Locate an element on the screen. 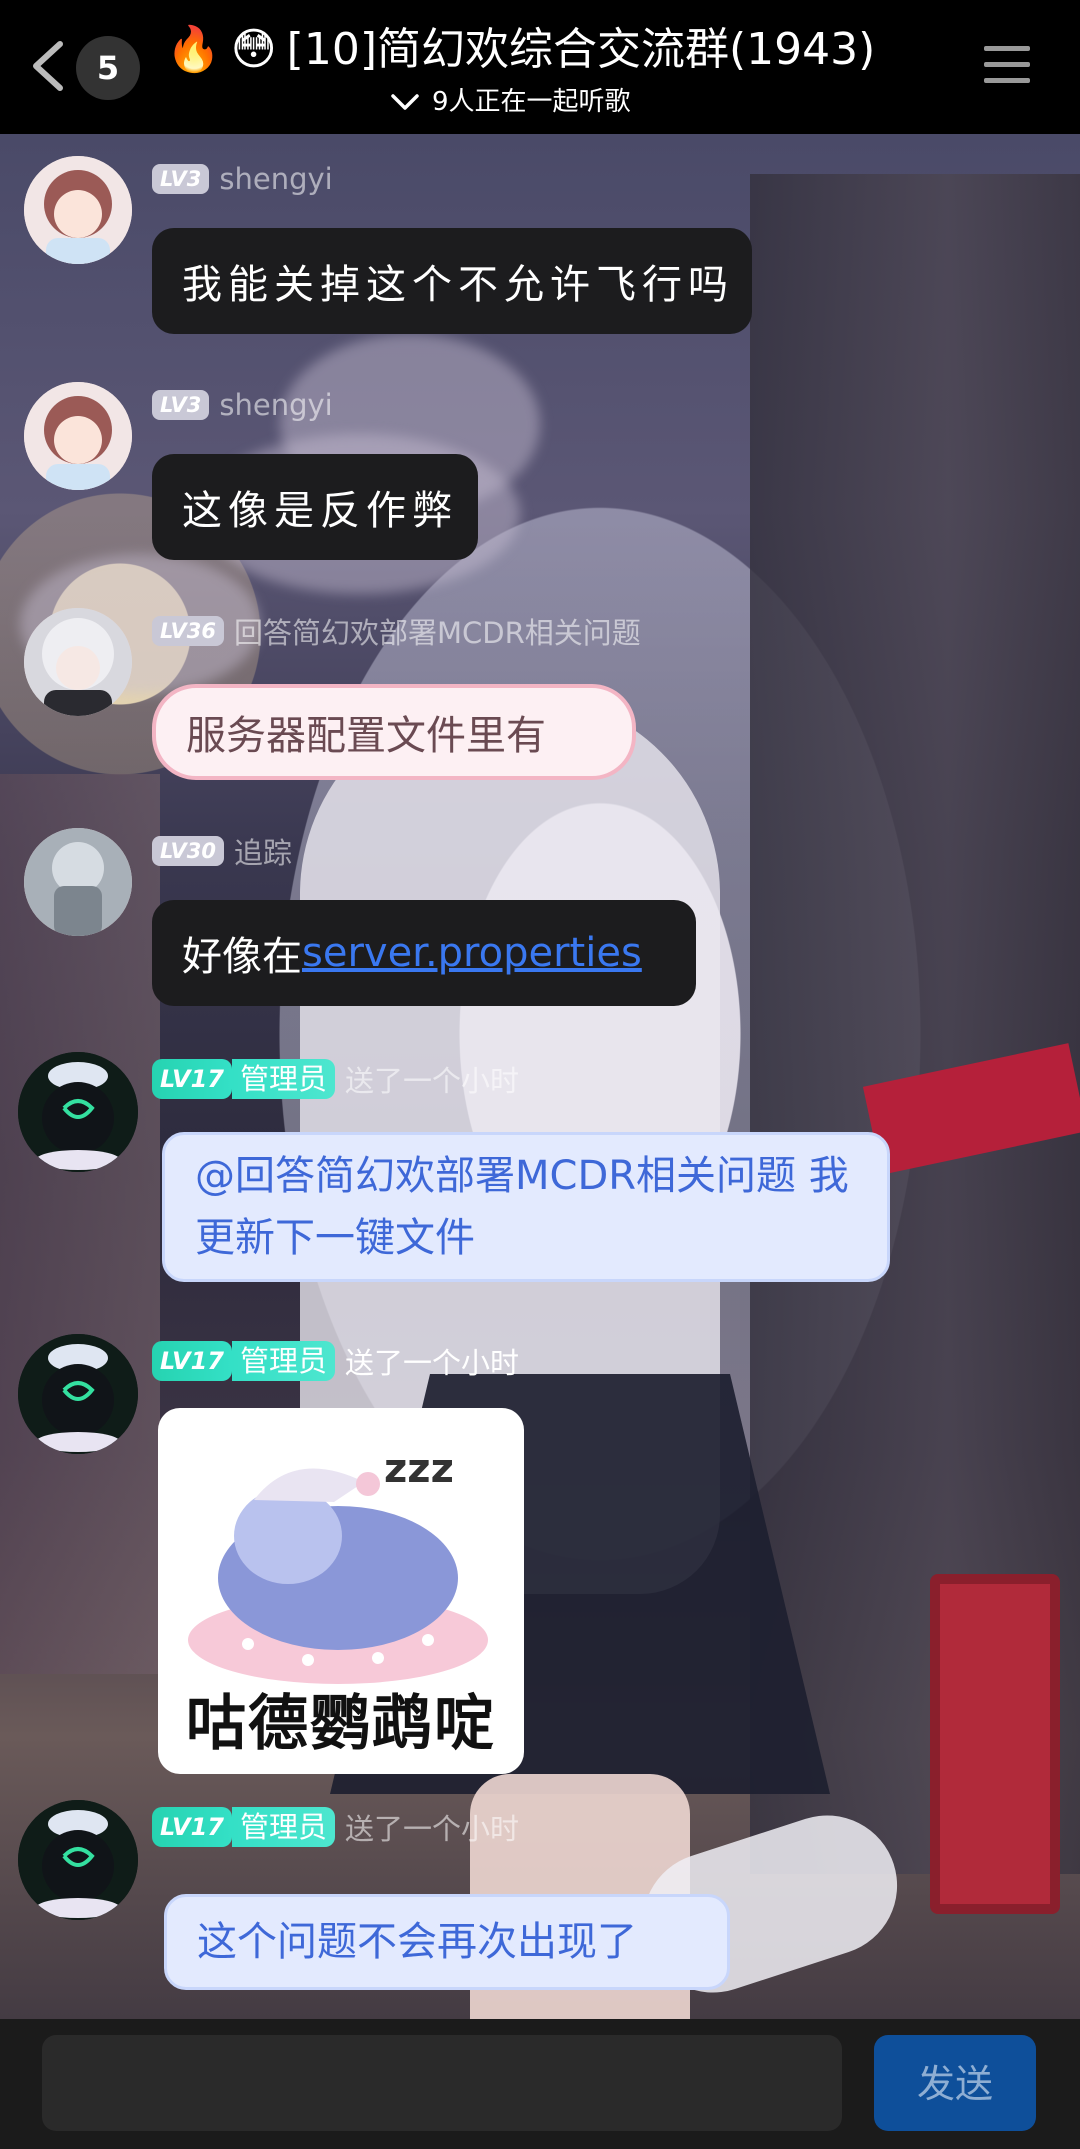 The height and width of the screenshot is (2149, 1080). chat-header: 5 🔥 😳 [10]简幻欢综合交流群(1943) 9人正在一起听歌 is located at coordinates (540, 67).